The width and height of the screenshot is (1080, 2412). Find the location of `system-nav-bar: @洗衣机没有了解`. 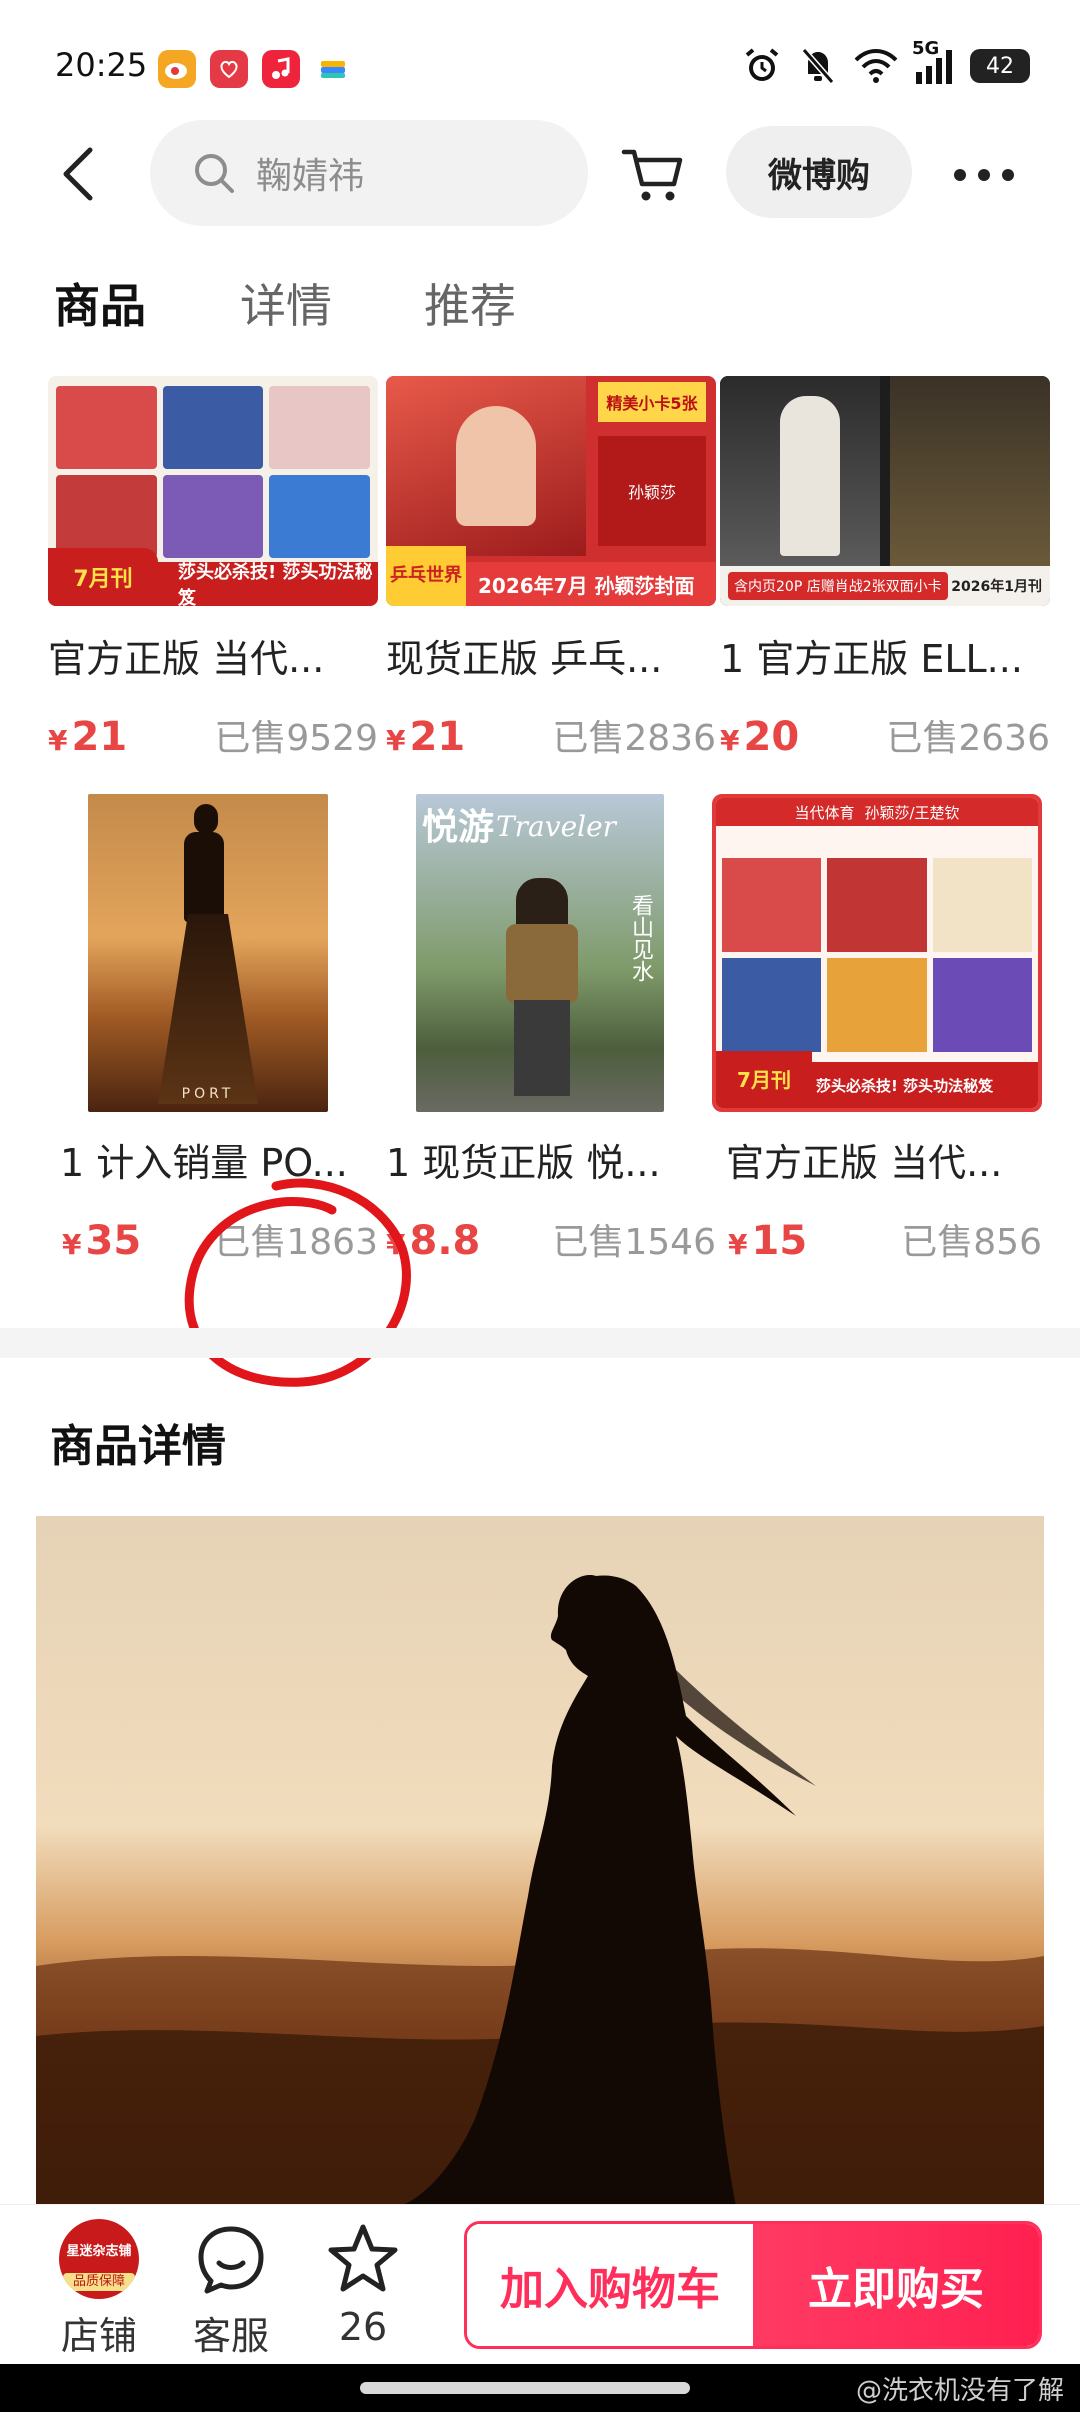

system-nav-bar: @洗衣机没有了解 is located at coordinates (540, 2388).